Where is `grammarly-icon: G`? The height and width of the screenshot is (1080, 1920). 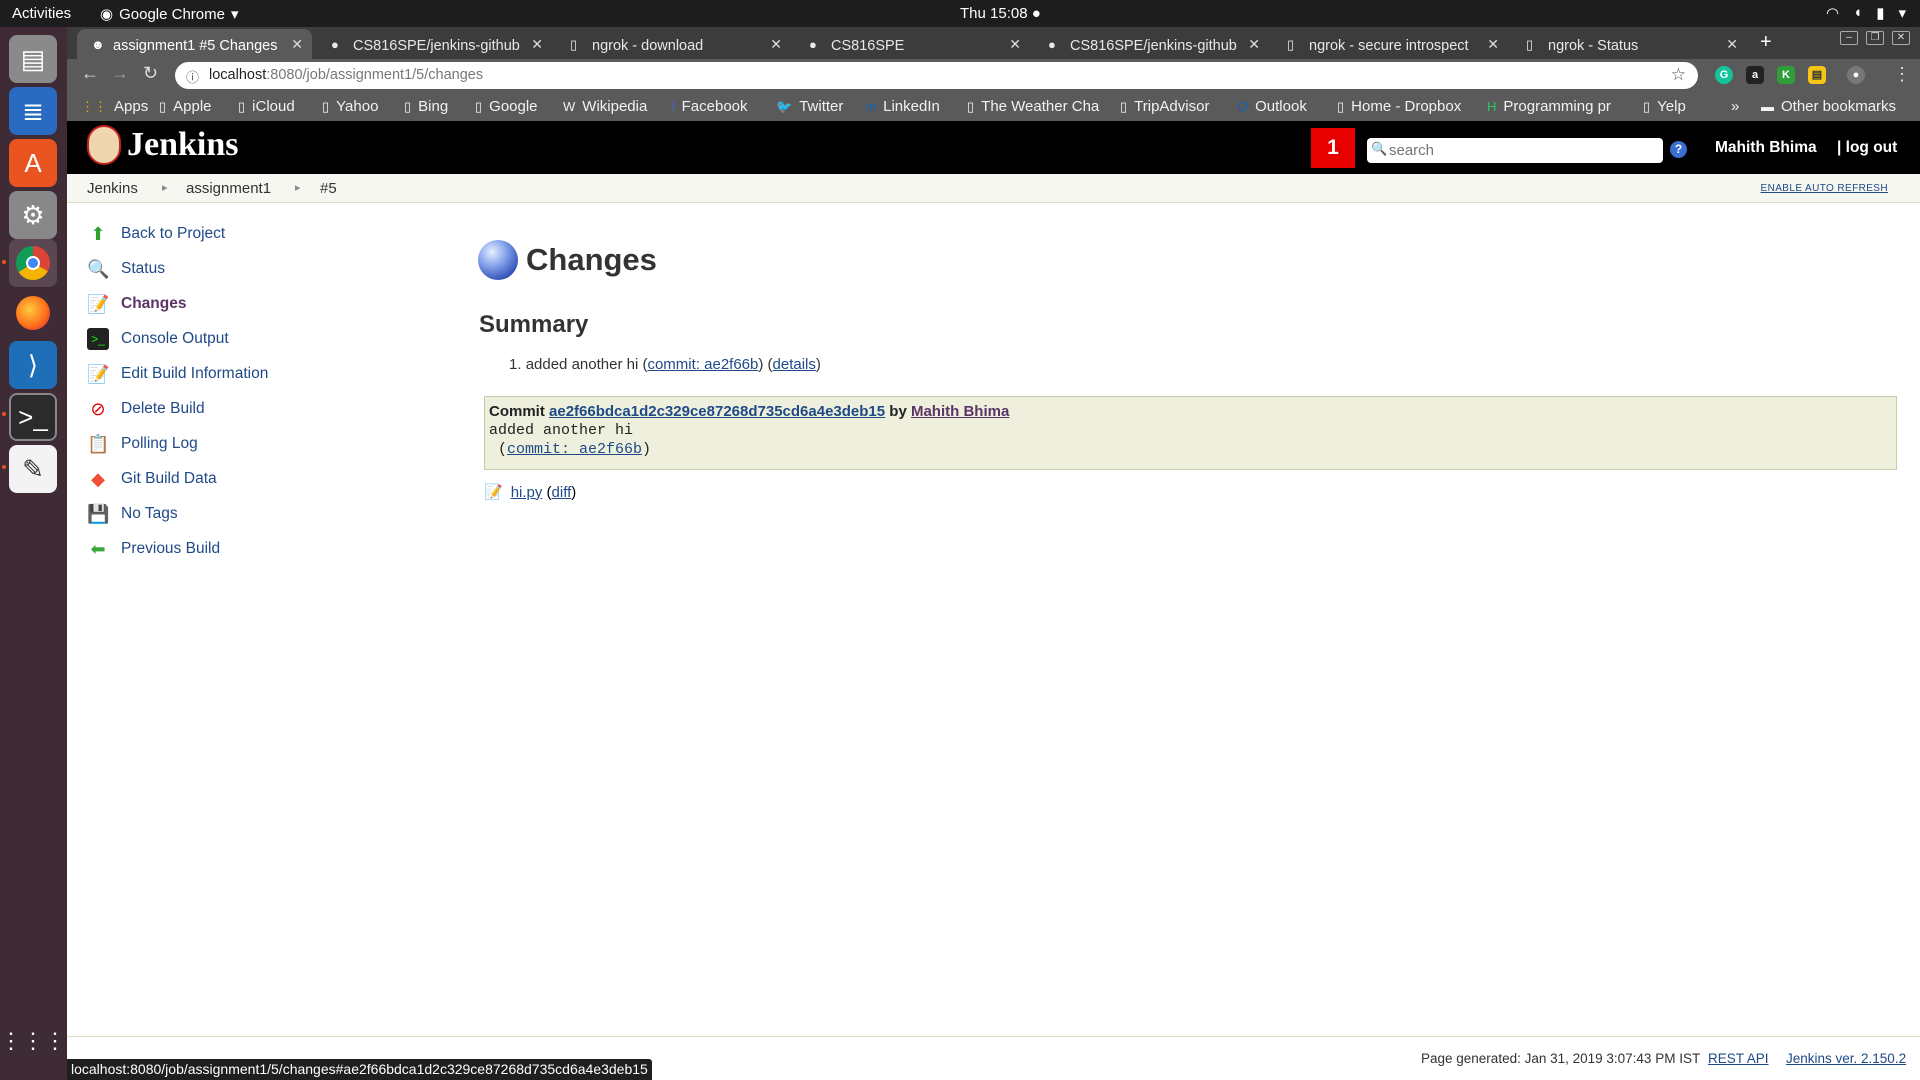
grammarly-icon: G is located at coordinates (1724, 75).